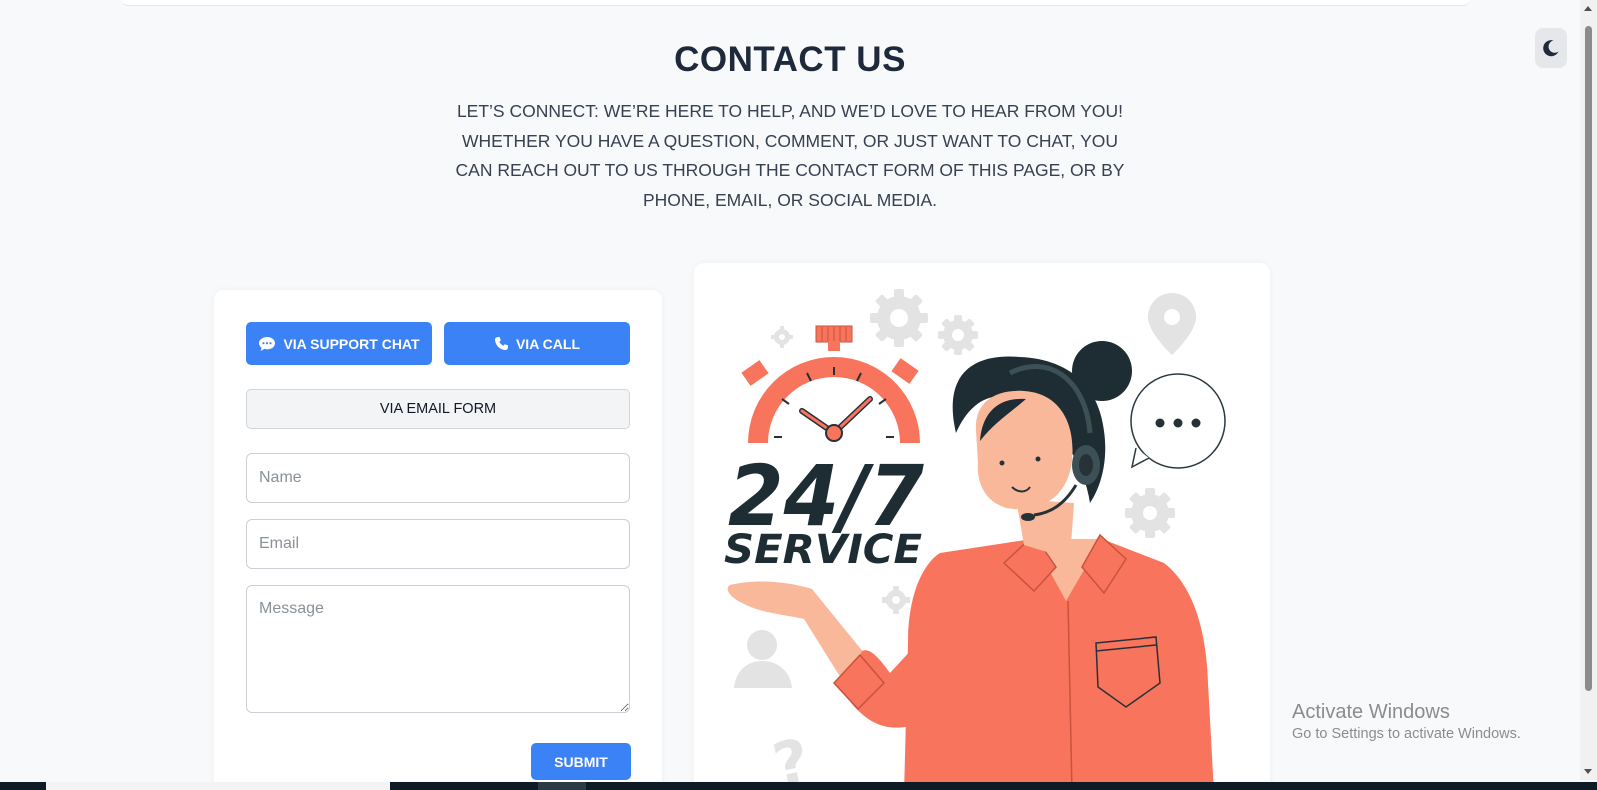  What do you see at coordinates (1172, 324) in the screenshot?
I see `location-pin-icon` at bounding box center [1172, 324].